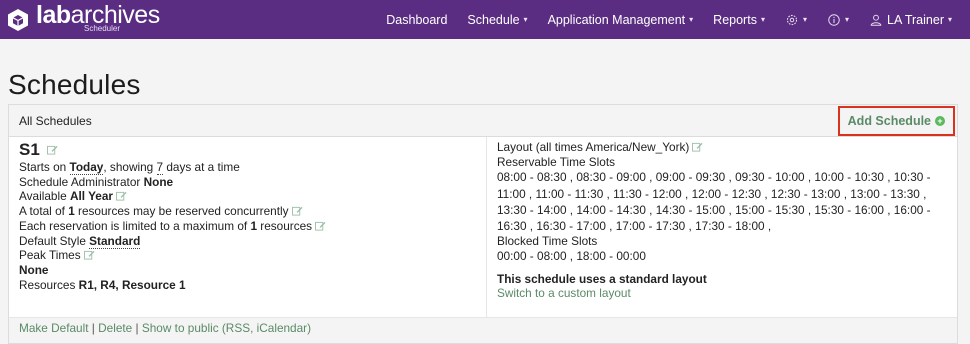 The image size is (970, 344). What do you see at coordinates (722, 147) in the screenshot?
I see `layout-heading: Layout (all times America/New_York)` at bounding box center [722, 147].